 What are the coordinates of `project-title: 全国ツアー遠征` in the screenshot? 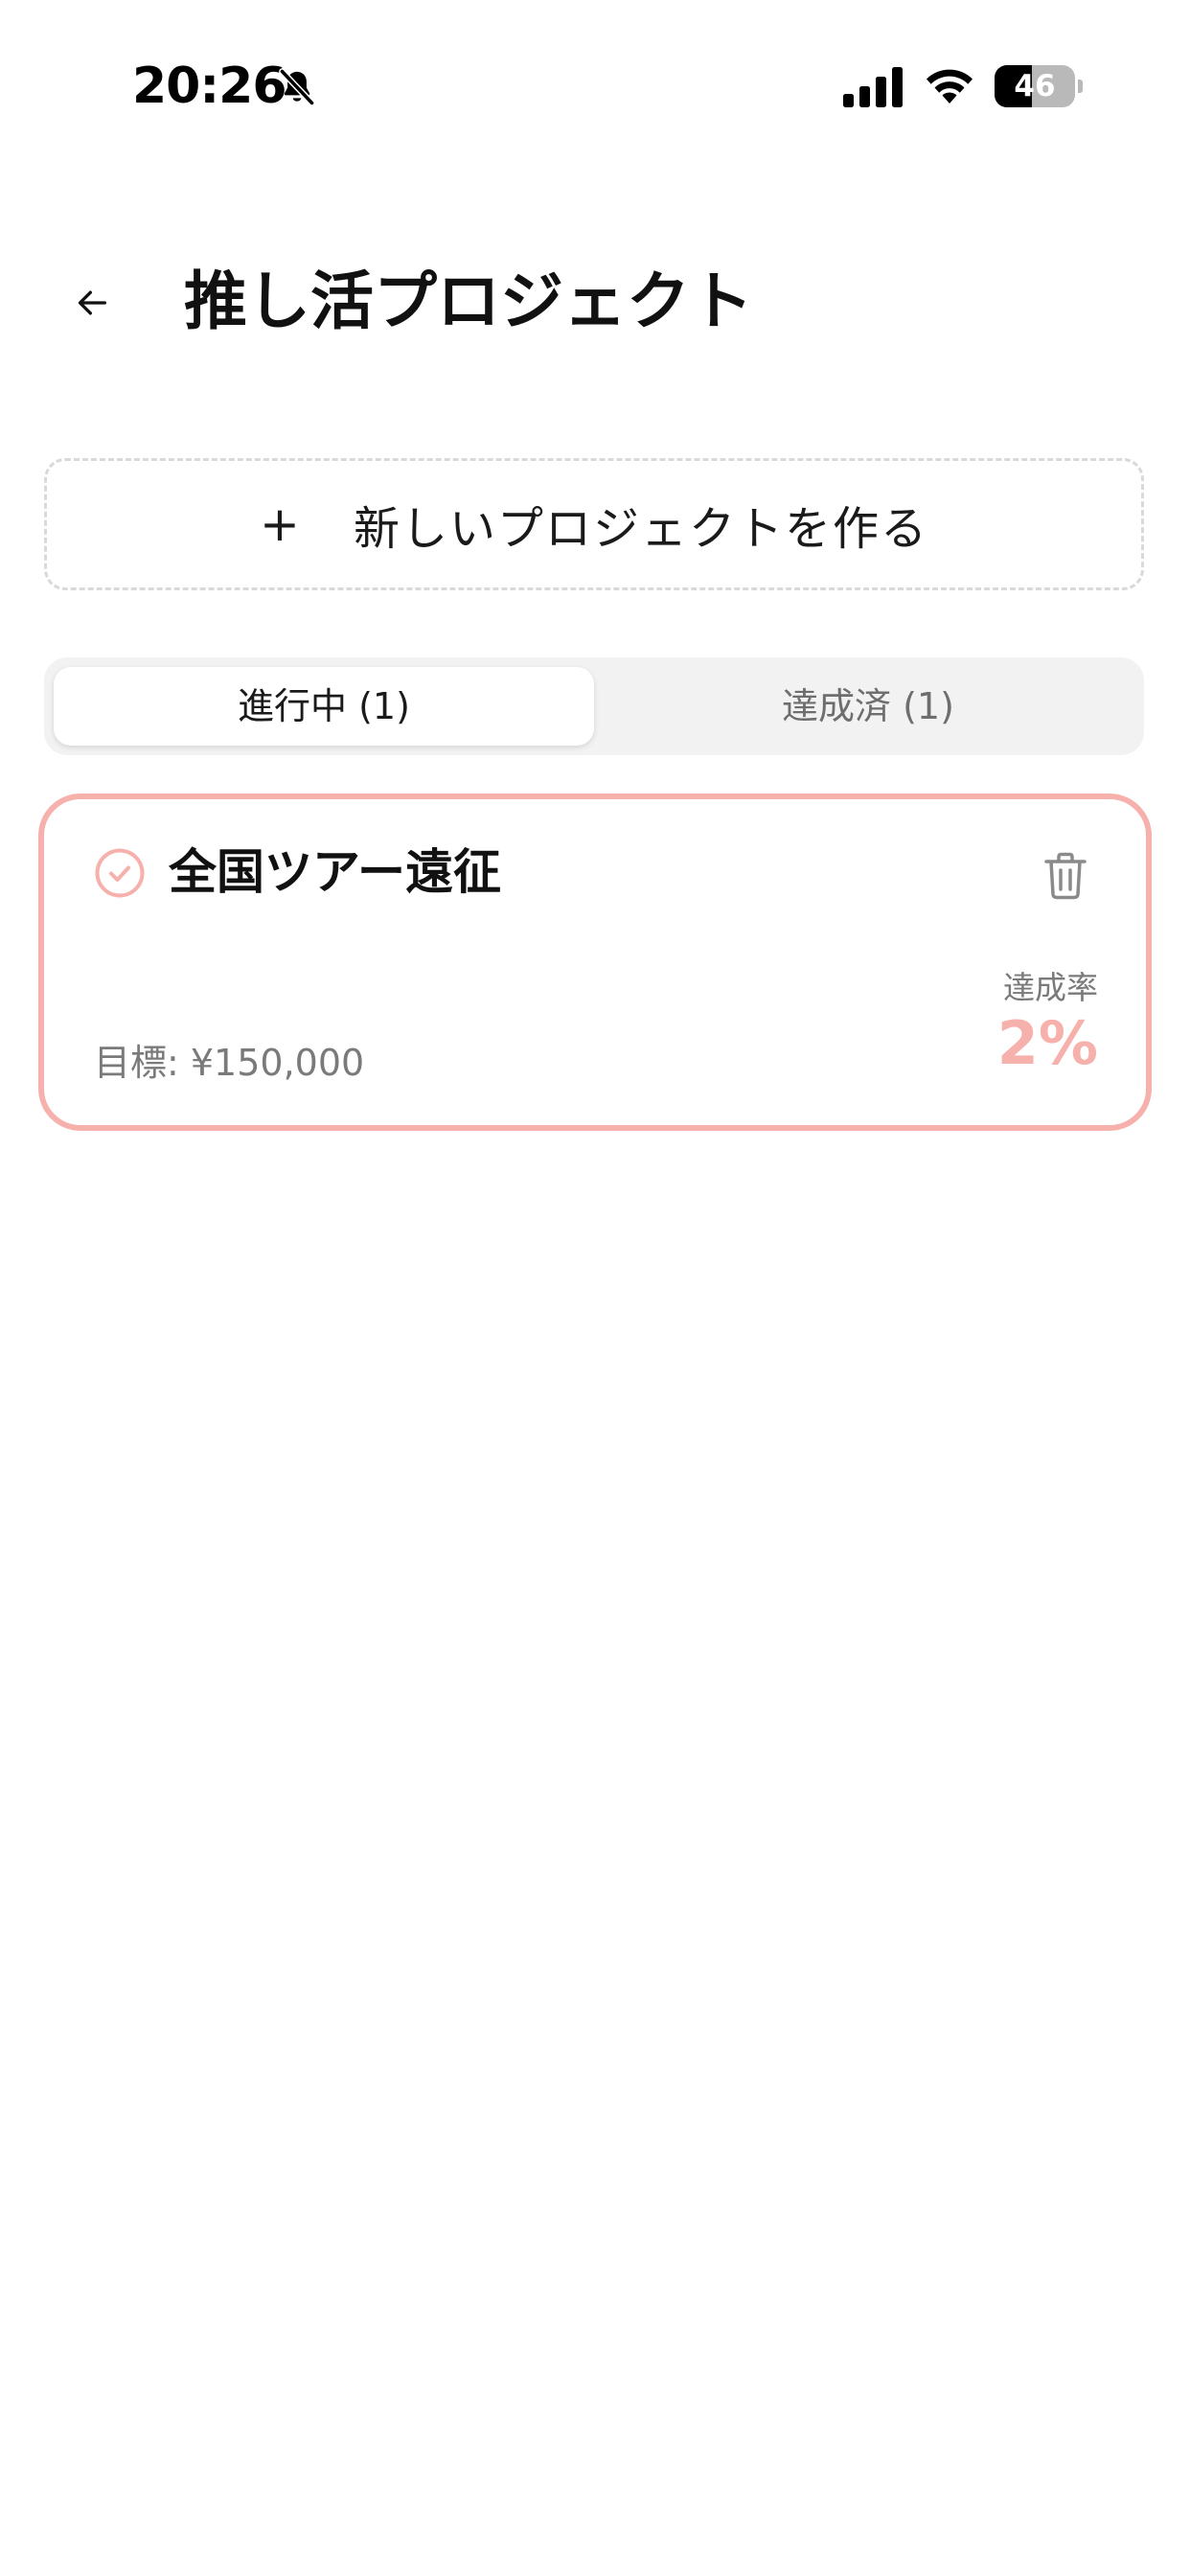 It's located at (335, 872).